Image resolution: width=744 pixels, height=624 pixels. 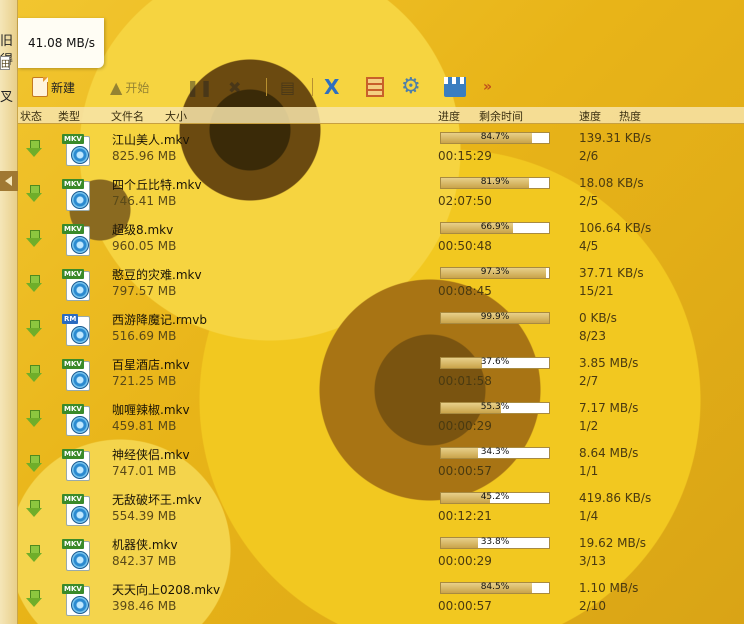 I want to click on heat-count: 1/4, so click(x=589, y=516).